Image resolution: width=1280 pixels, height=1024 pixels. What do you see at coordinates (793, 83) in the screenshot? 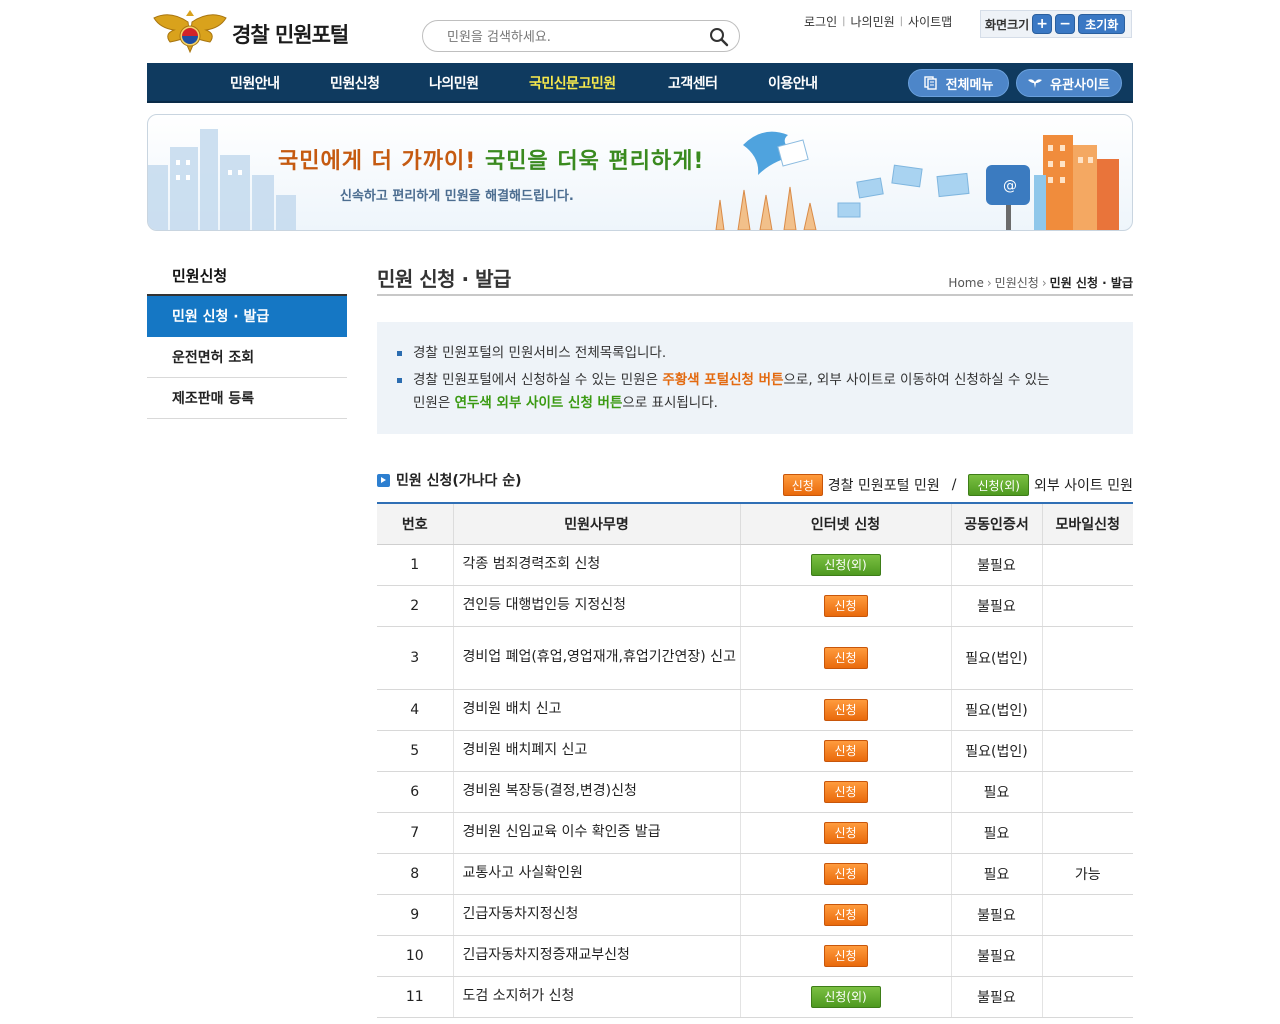
I see `nav-item-usage-guide: 이용안내` at bounding box center [793, 83].